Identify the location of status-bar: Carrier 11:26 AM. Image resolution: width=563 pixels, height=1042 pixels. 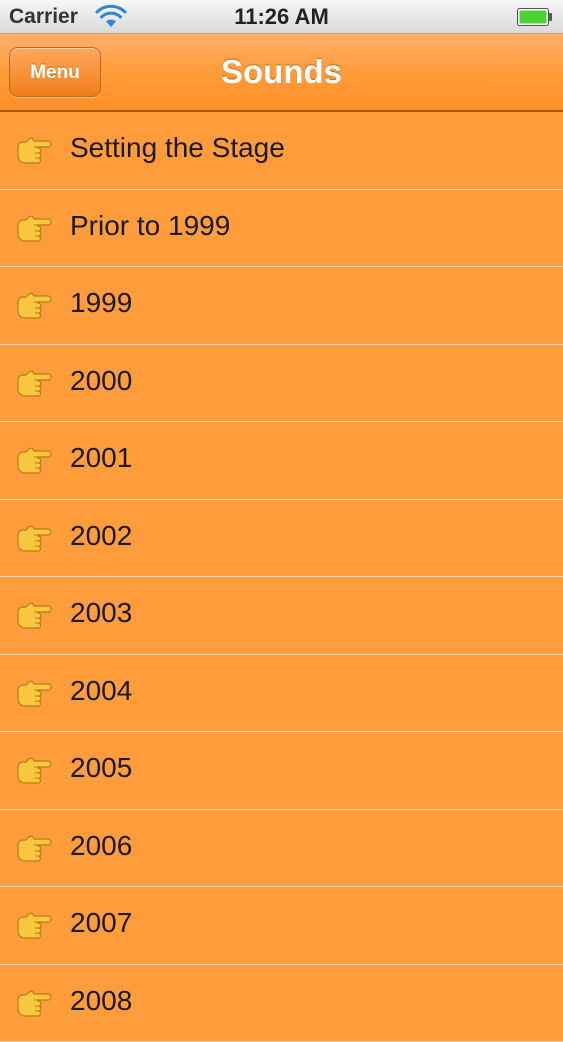
(281, 17).